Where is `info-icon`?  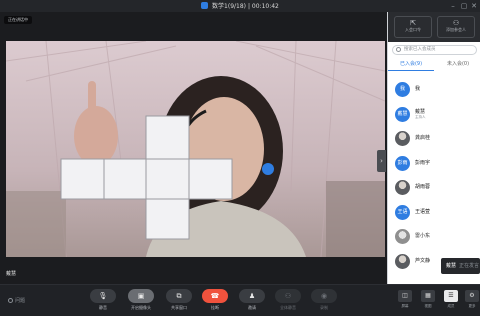
info-icon is located at coordinates (10, 300).